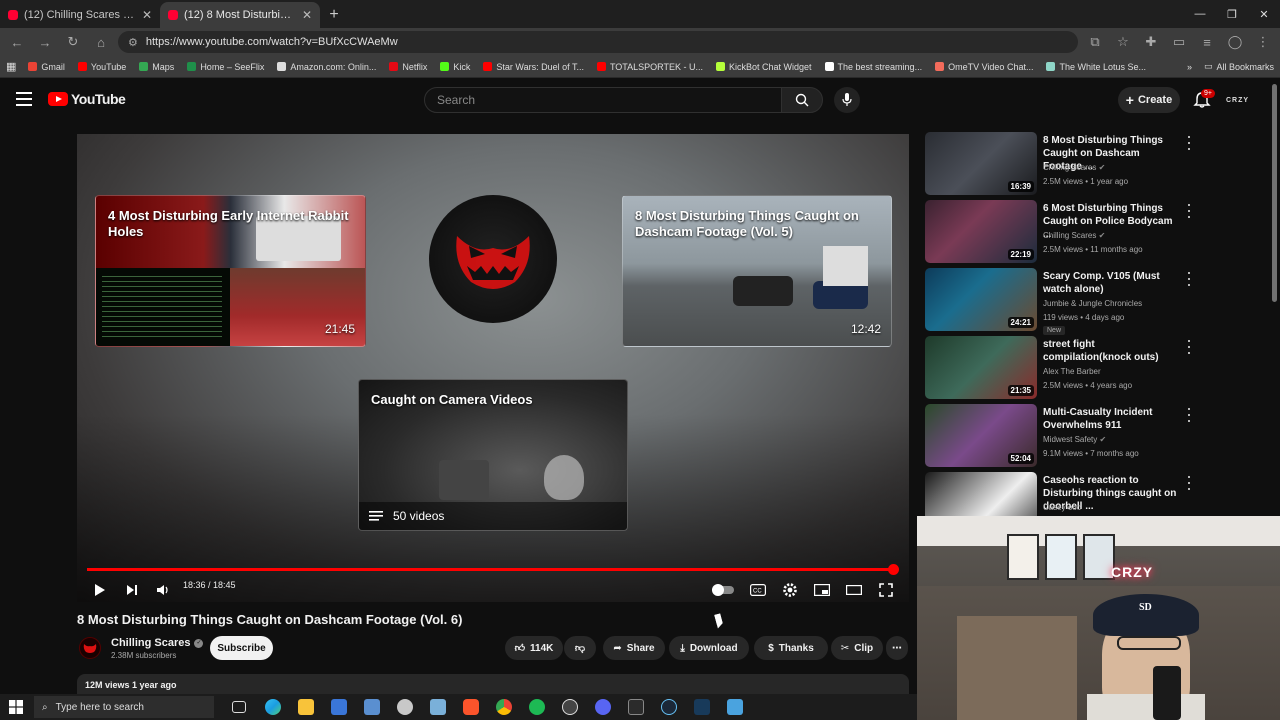 This screenshot has height=720, width=1280. I want to click on dislike-button: 👎︎, so click(580, 648).